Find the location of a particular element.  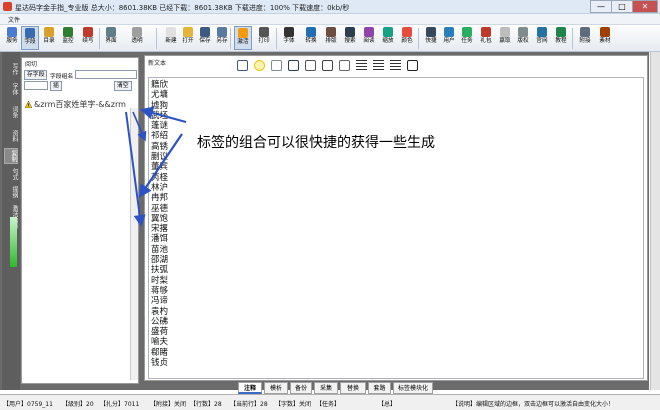

document-icon is located at coordinates (276, 65).